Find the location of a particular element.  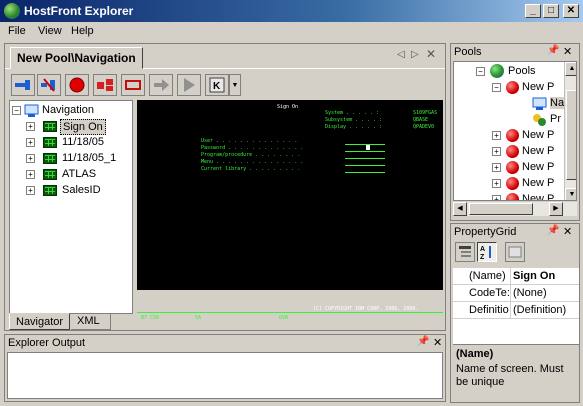

arrow-right-icon is located at coordinates (161, 85).